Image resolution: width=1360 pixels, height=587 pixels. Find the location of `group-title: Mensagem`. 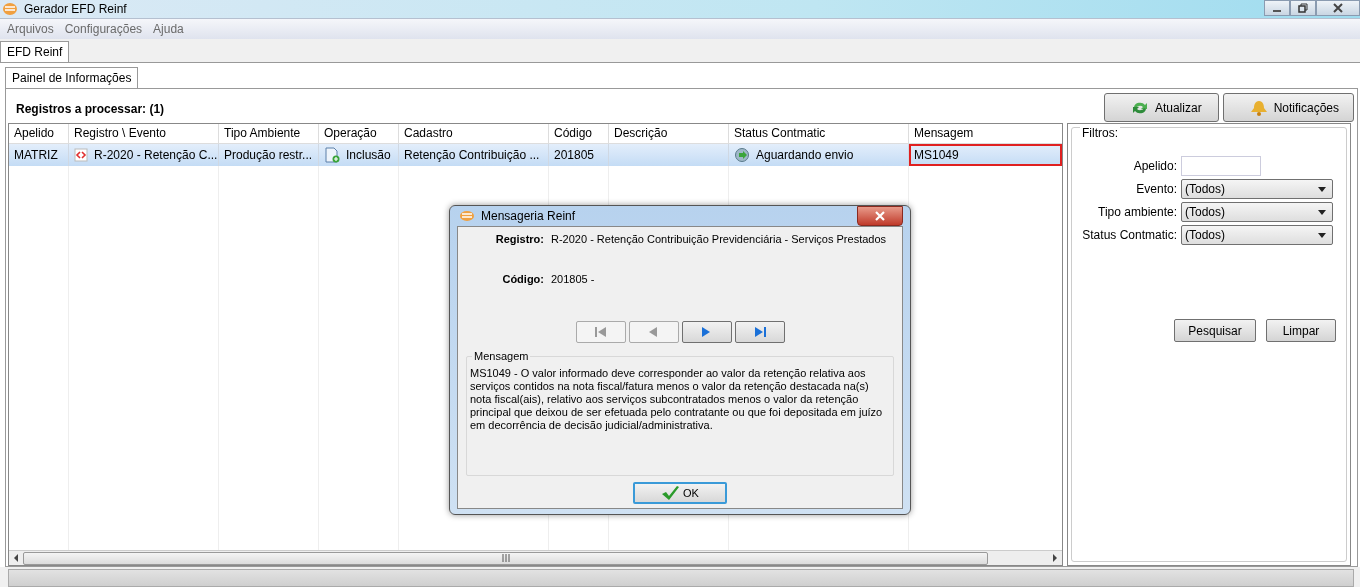

group-title: Mensagem is located at coordinates (501, 356).